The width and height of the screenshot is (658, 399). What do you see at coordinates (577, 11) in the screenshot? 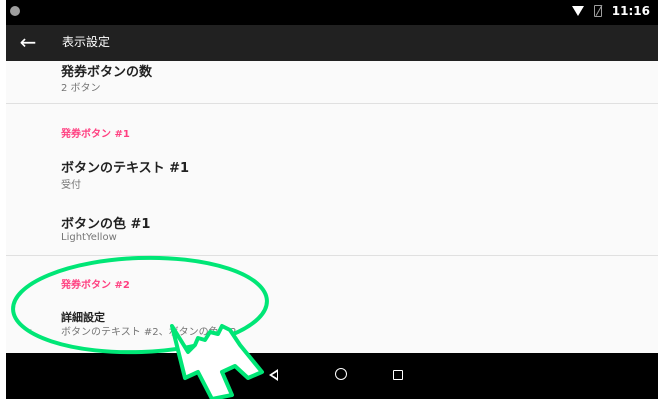
I see `wifi-icon` at bounding box center [577, 11].